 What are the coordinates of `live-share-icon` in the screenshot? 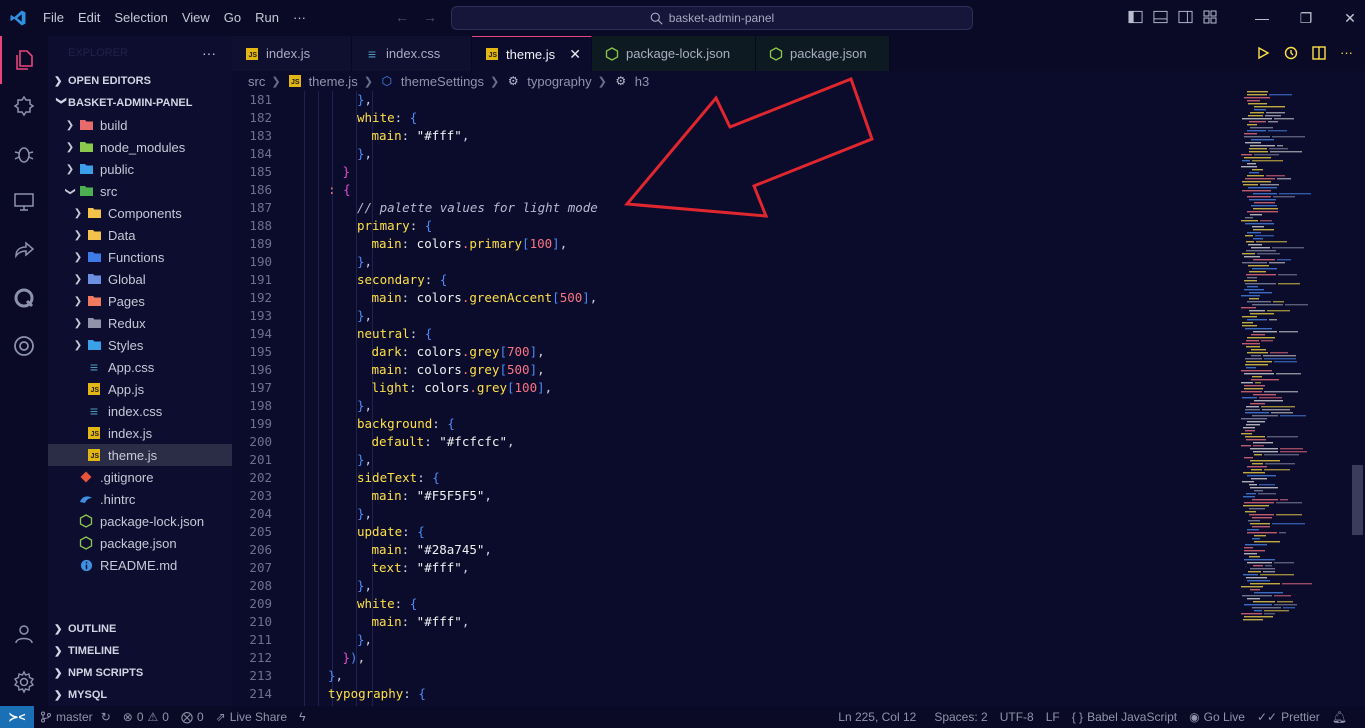 It's located at (24, 250).